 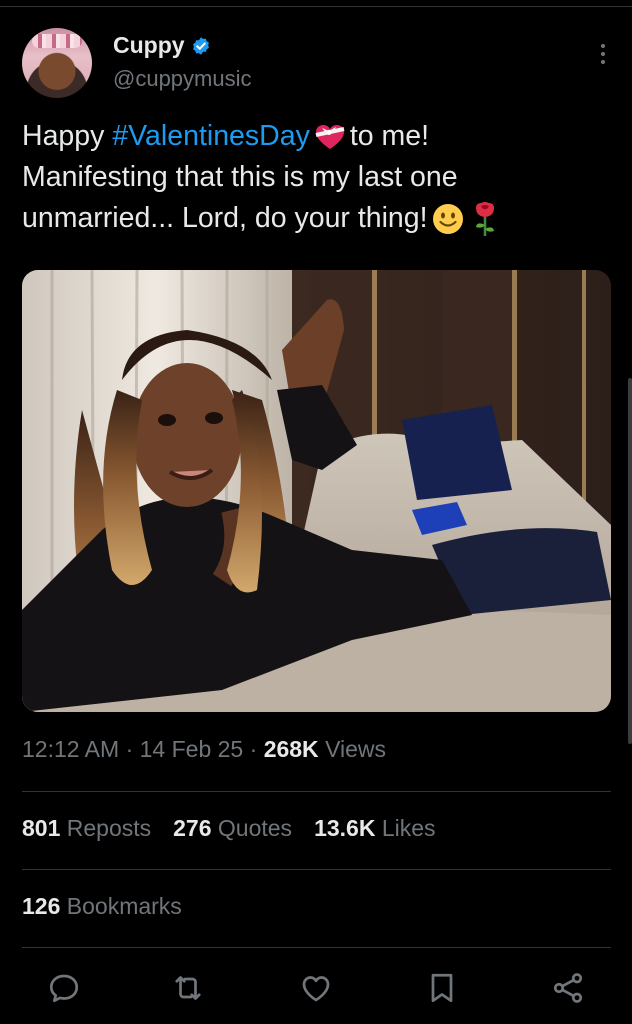 What do you see at coordinates (484, 219) in the screenshot?
I see `rose-icon` at bounding box center [484, 219].